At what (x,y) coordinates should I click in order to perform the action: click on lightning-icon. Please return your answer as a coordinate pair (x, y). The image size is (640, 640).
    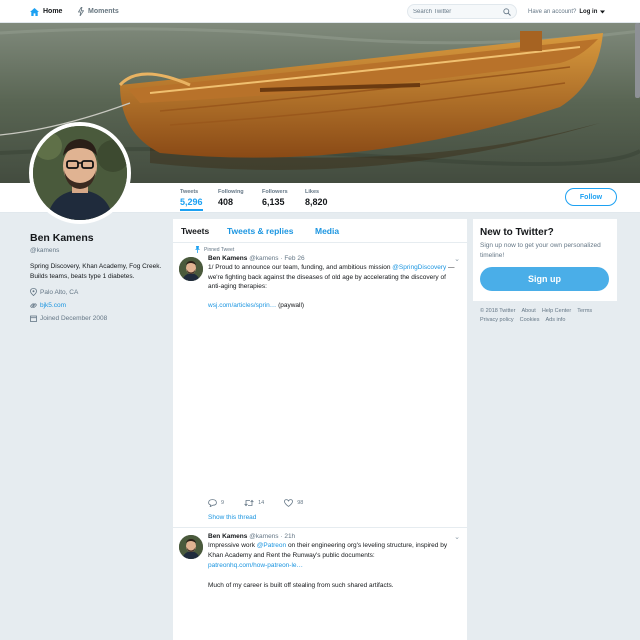
    Looking at the image, I should click on (81, 11).